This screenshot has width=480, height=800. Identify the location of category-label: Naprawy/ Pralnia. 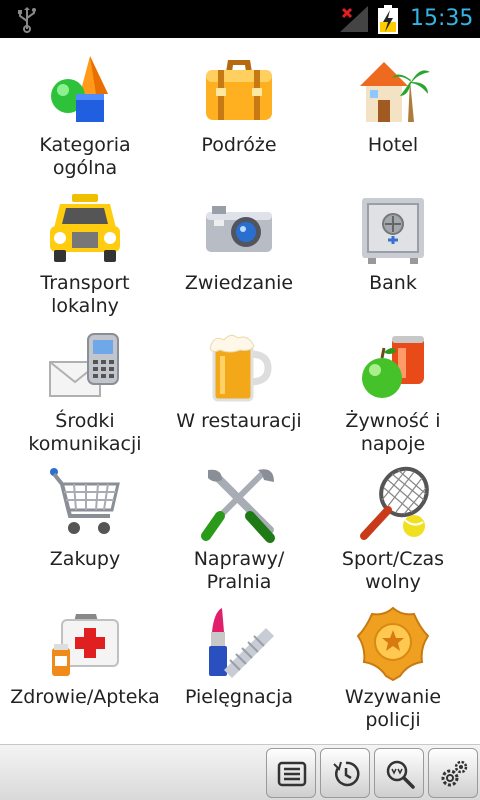
(239, 570).